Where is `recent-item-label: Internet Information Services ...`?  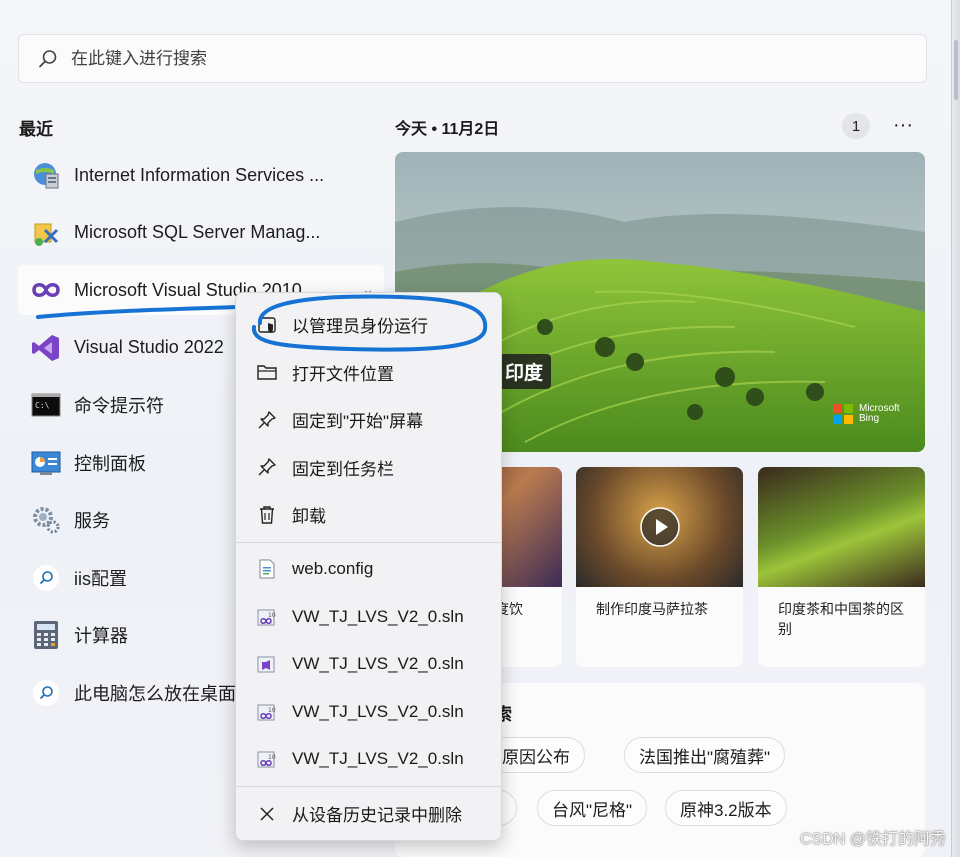
recent-item-label: Internet Information Services ... is located at coordinates (199, 174).